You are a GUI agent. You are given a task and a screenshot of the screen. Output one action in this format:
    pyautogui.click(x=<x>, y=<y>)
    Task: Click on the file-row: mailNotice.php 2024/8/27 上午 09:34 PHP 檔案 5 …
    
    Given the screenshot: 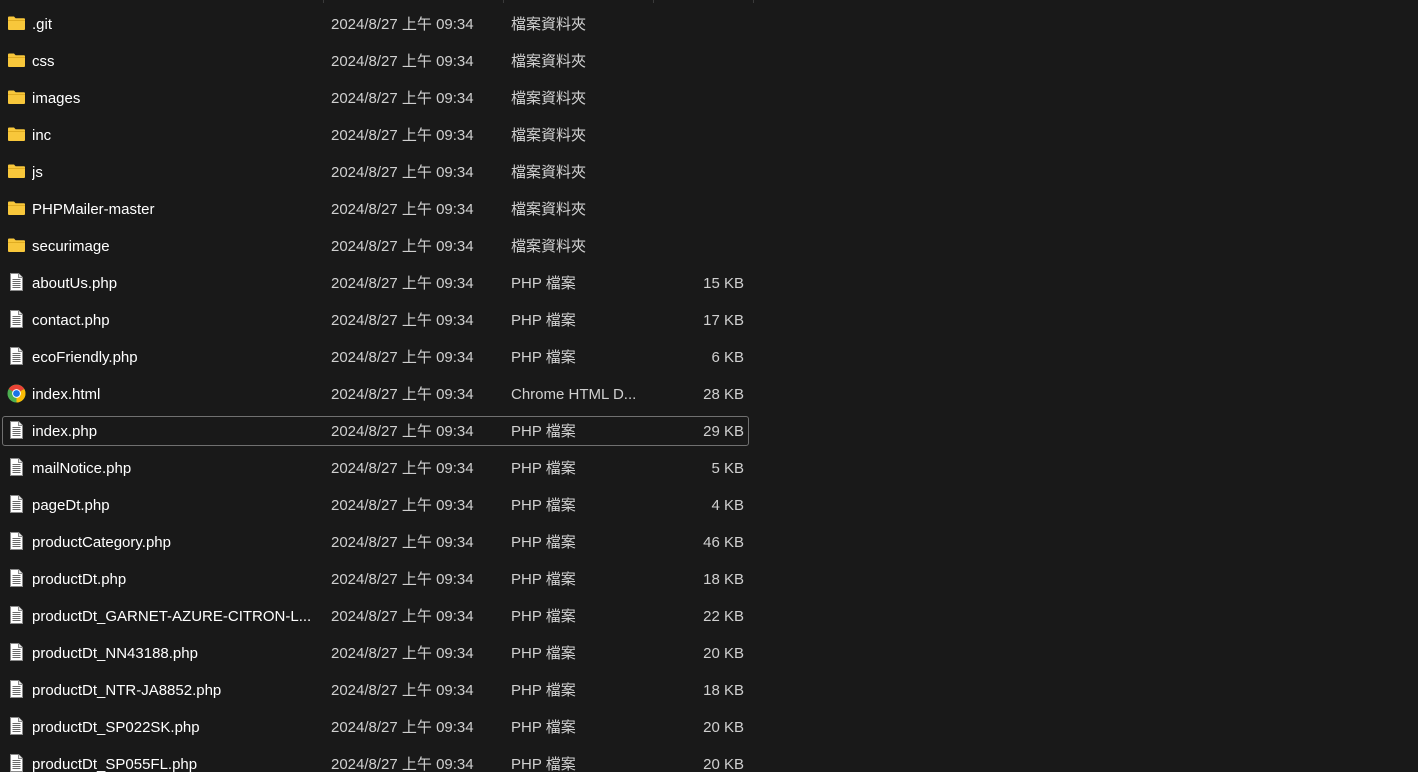 What is the action you would take?
    pyautogui.click(x=380, y=469)
    